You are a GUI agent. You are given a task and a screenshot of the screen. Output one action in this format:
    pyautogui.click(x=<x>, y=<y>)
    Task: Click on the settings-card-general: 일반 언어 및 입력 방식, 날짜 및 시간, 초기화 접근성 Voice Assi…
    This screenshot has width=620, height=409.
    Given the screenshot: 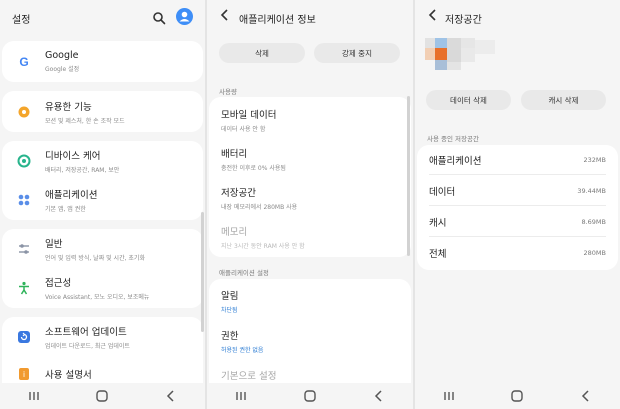 What is the action you would take?
    pyautogui.click(x=102, y=268)
    